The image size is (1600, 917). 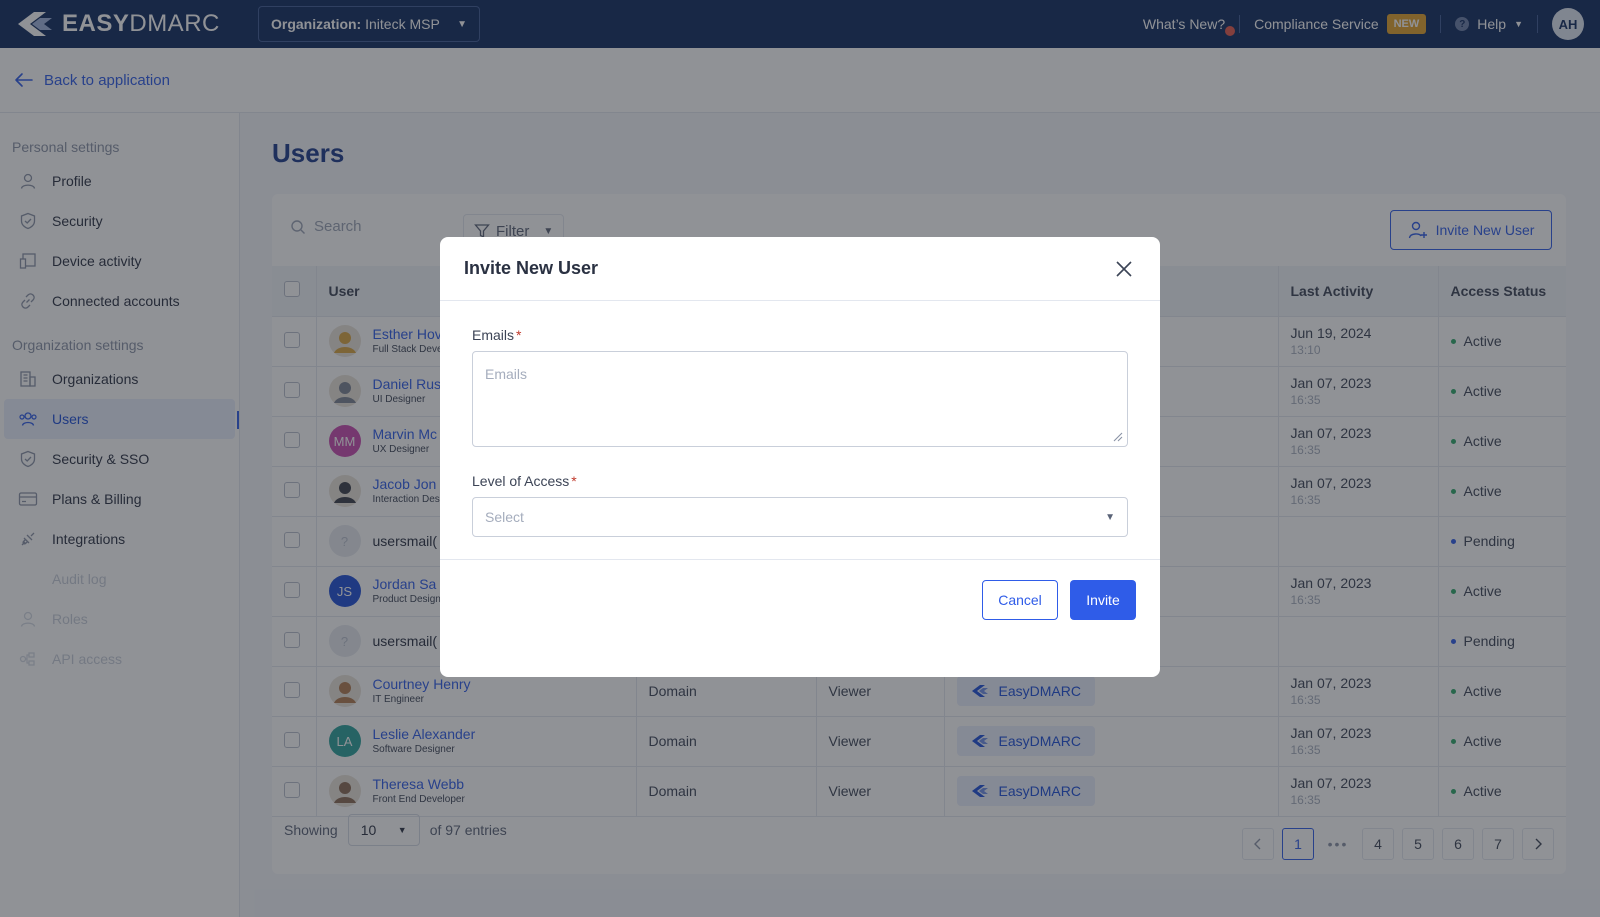 What do you see at coordinates (1103, 599) in the screenshot?
I see `invite-button: Invite` at bounding box center [1103, 599].